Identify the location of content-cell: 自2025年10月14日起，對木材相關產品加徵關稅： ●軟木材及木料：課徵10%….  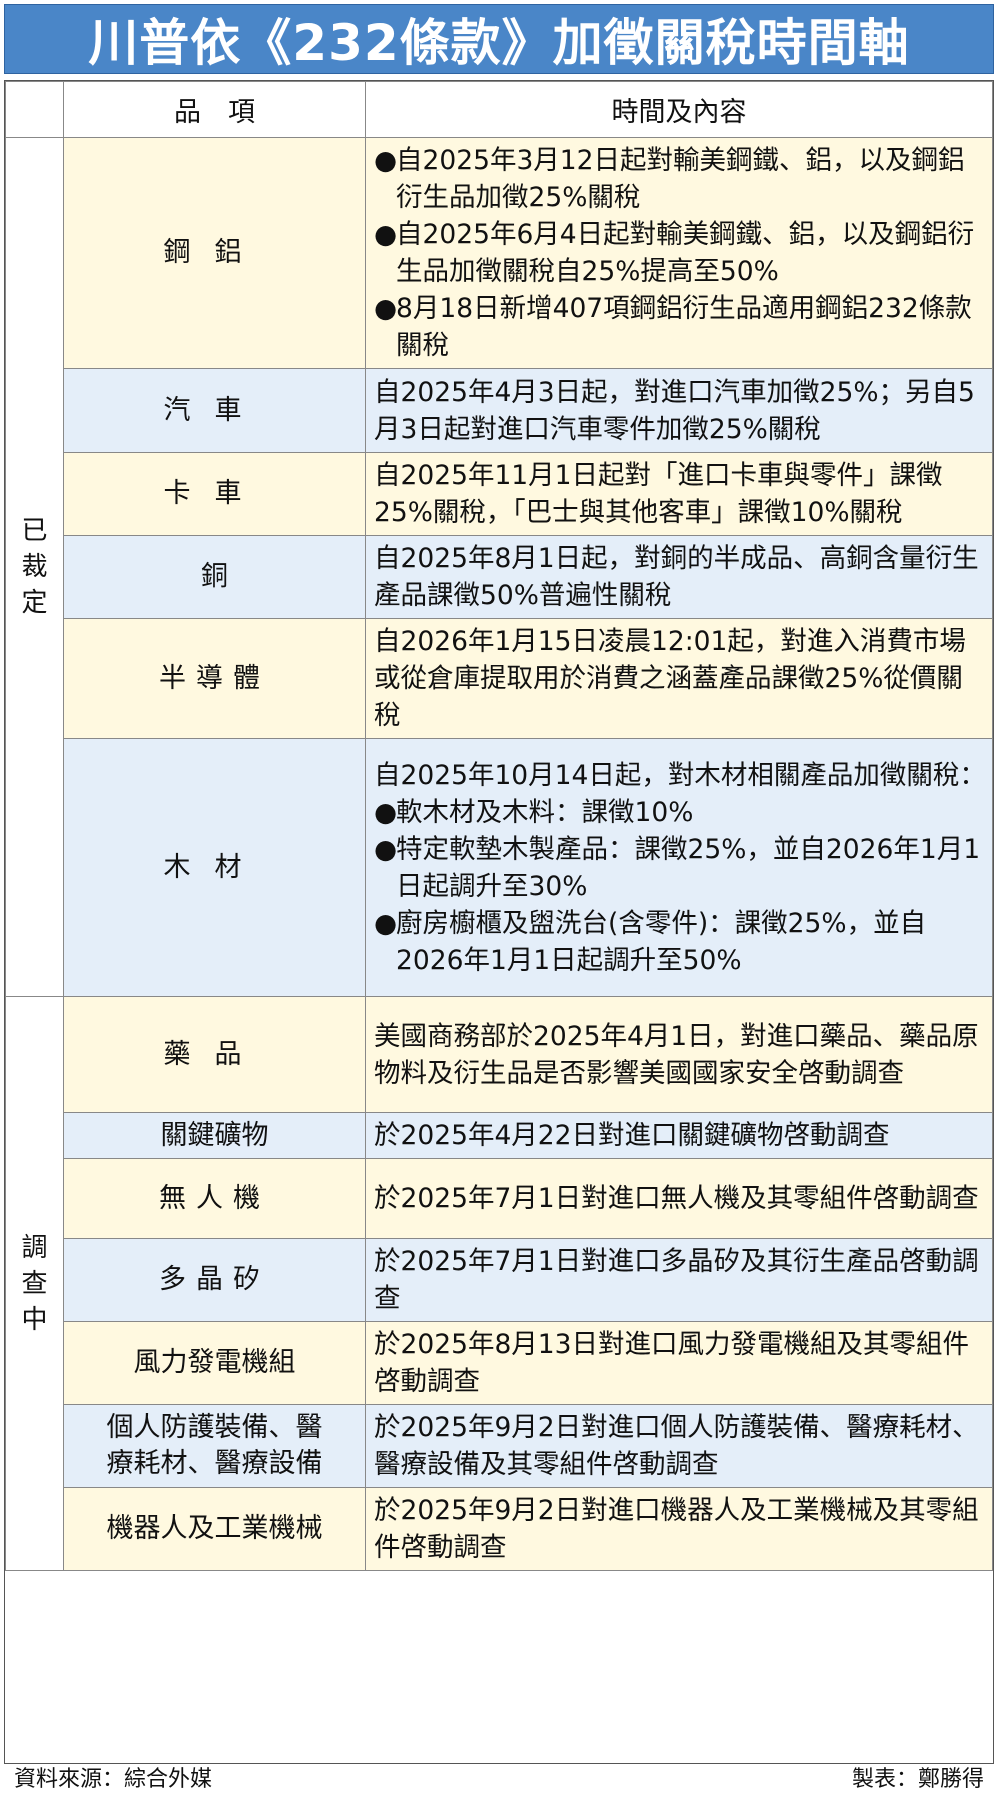
(679, 867).